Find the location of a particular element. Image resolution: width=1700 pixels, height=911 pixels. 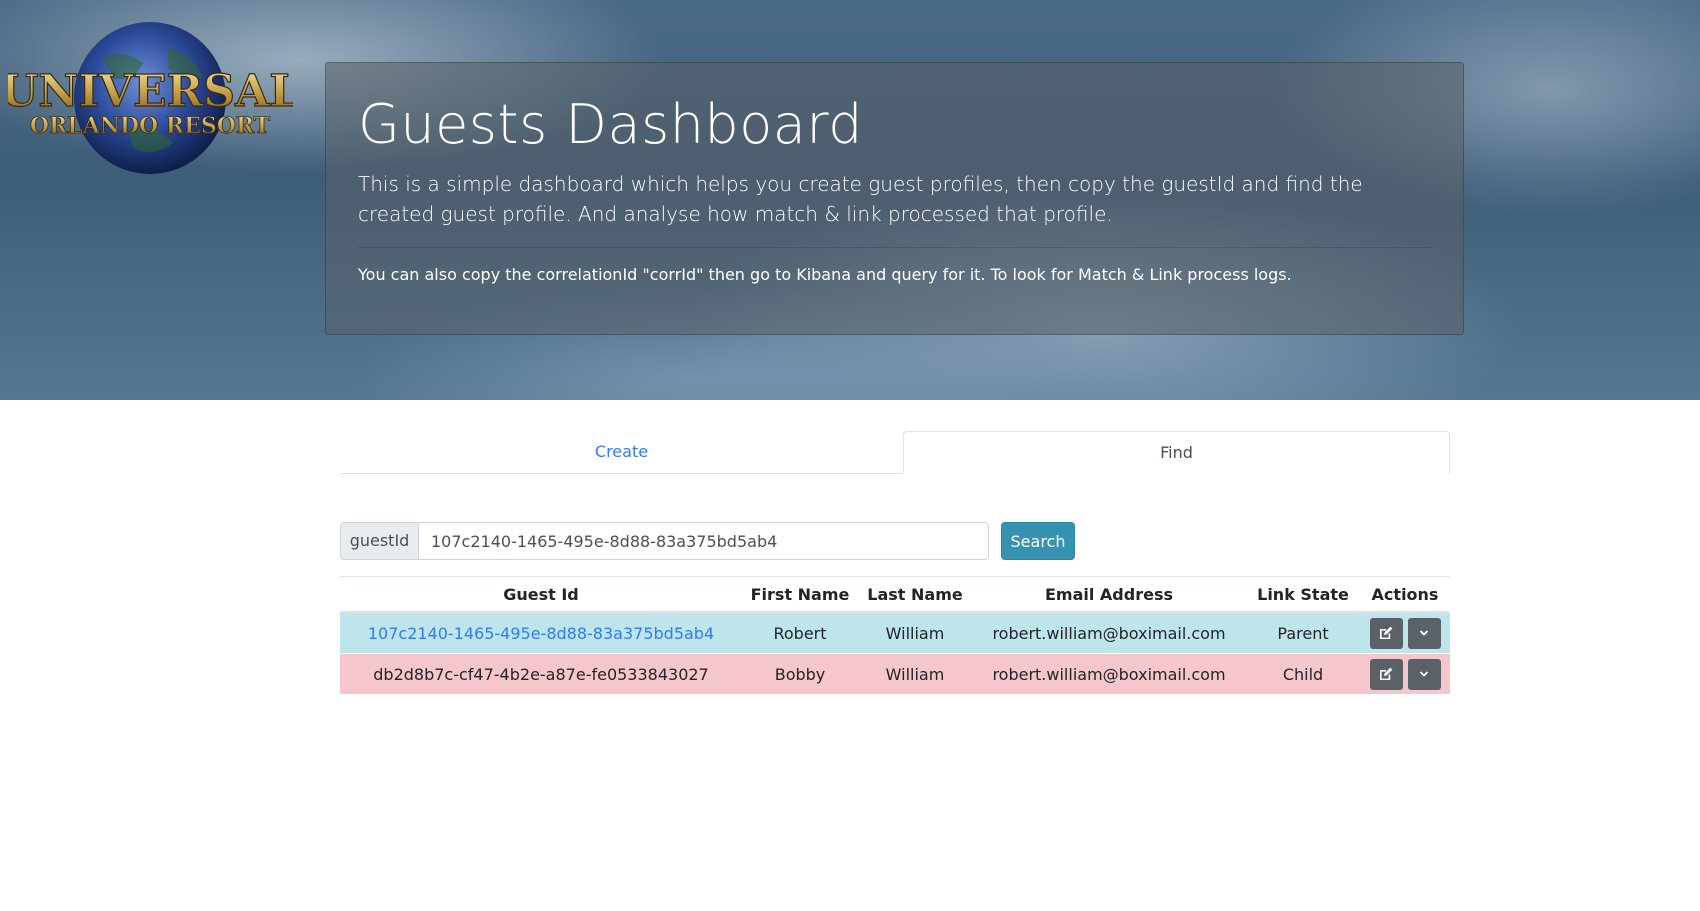

tab-bar: Create Find is located at coordinates (895, 452).